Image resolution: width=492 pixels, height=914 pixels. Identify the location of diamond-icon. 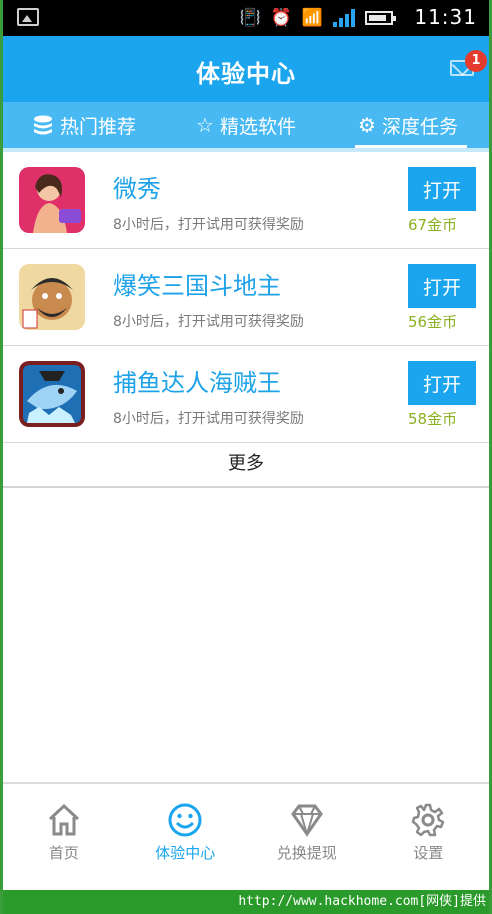
(306, 821).